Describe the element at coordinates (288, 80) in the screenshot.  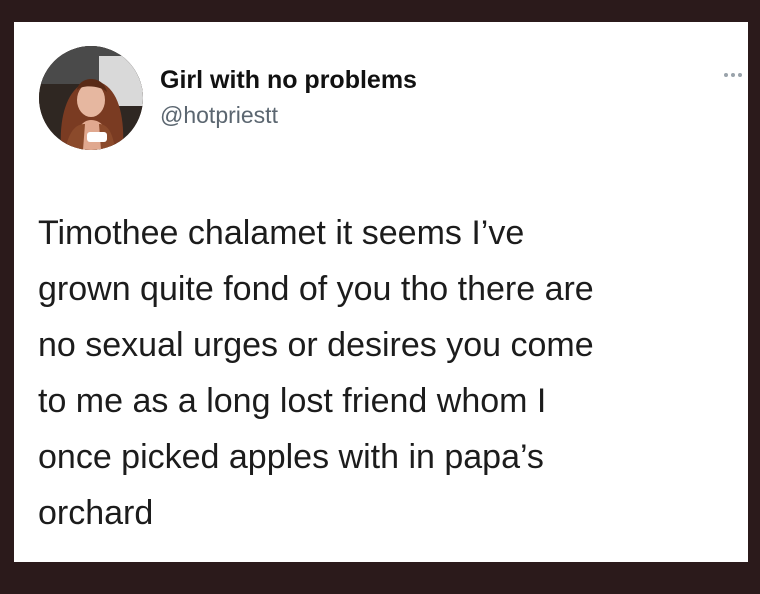
I see `display-name: Girl with no problems` at that location.